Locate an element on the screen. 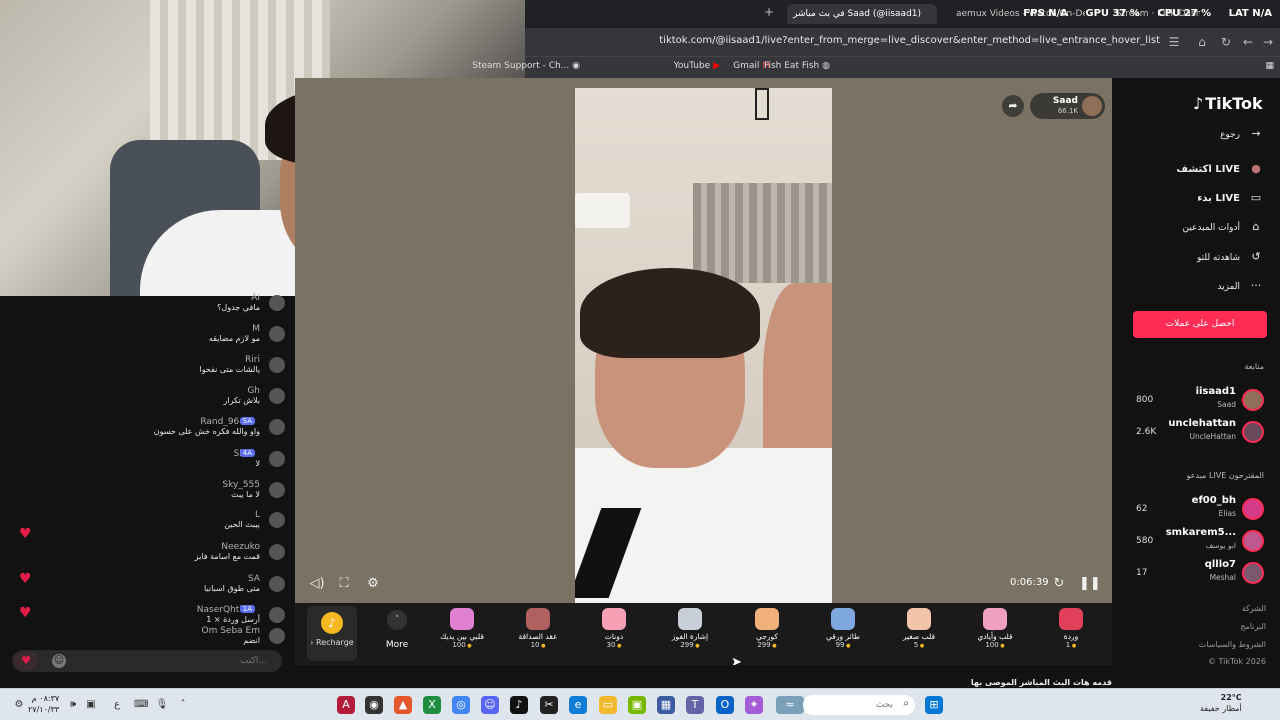 This screenshot has width=1280, height=720. app-icon-file-explorer: ▭ is located at coordinates (608, 705).